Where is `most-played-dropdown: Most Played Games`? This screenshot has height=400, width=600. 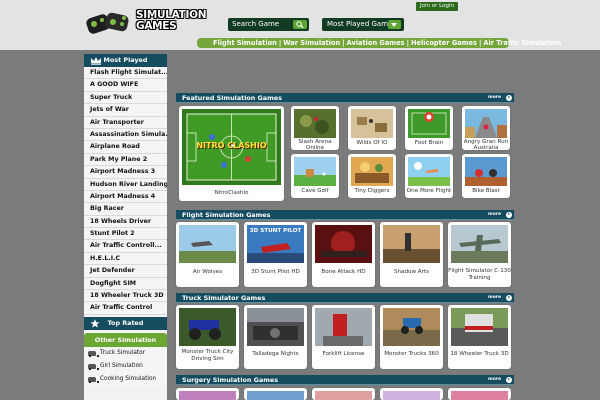
most-played-dropdown: Most Played Games is located at coordinates (363, 24).